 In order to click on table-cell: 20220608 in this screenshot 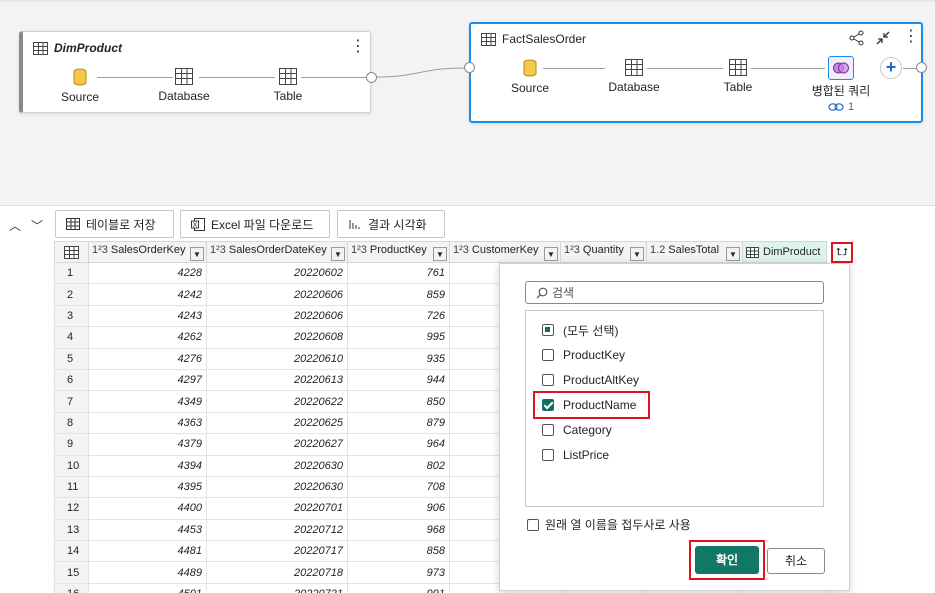, I will do `click(277, 337)`.